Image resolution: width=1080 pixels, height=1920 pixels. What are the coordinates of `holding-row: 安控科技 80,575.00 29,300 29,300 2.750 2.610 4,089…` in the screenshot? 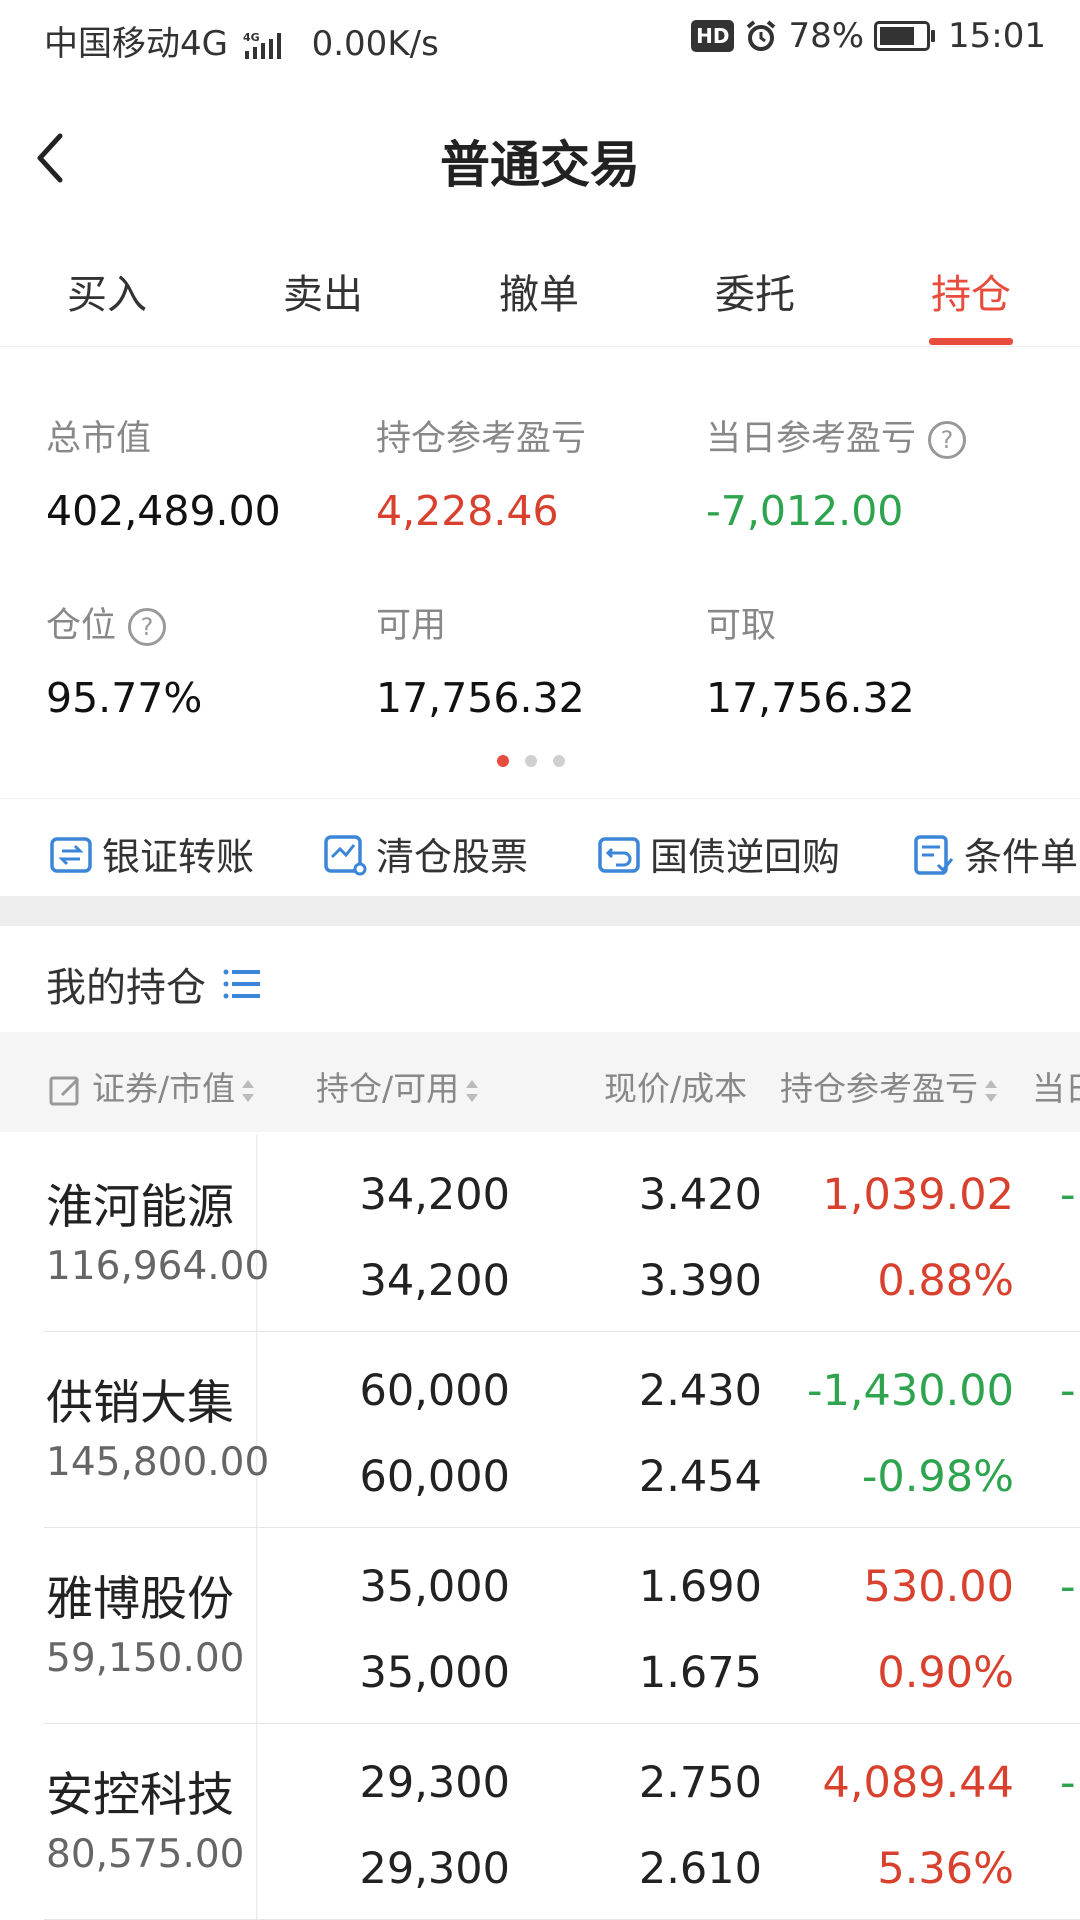 It's located at (540, 1822).